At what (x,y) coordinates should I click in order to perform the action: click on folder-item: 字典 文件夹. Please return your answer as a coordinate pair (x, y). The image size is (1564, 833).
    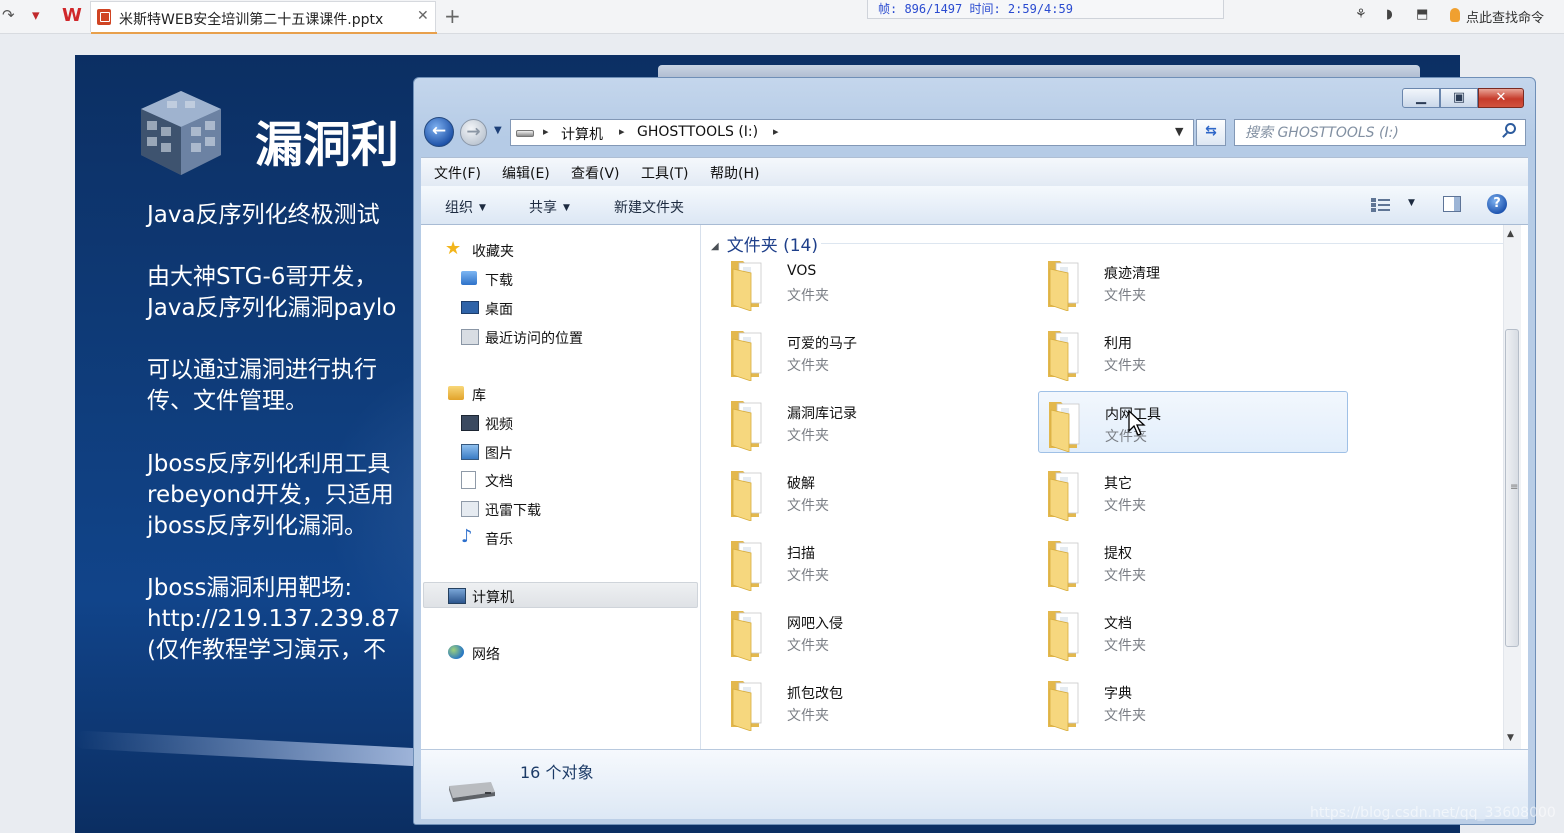
    Looking at the image, I should click on (1193, 702).